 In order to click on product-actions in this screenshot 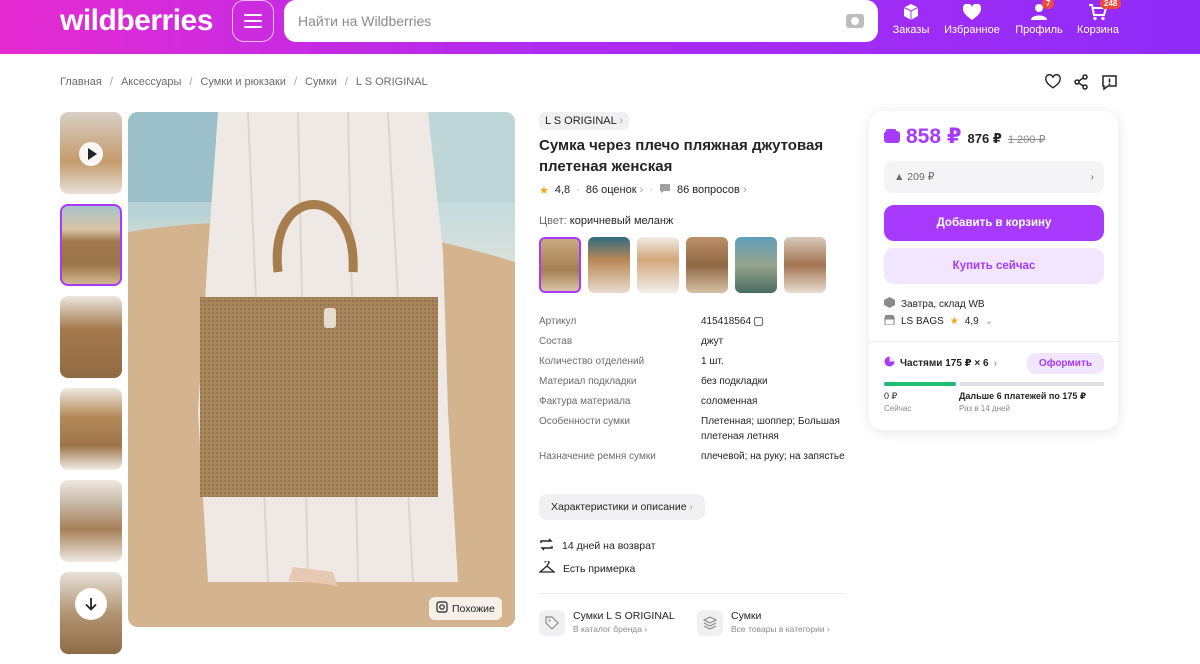, I will do `click(1081, 85)`.